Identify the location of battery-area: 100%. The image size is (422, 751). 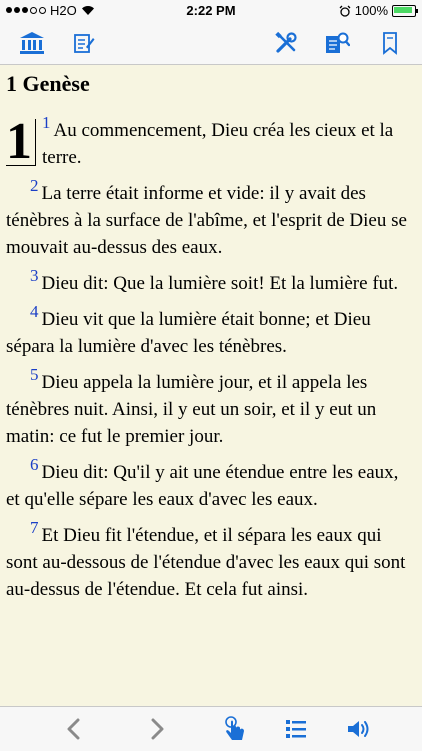
(378, 10).